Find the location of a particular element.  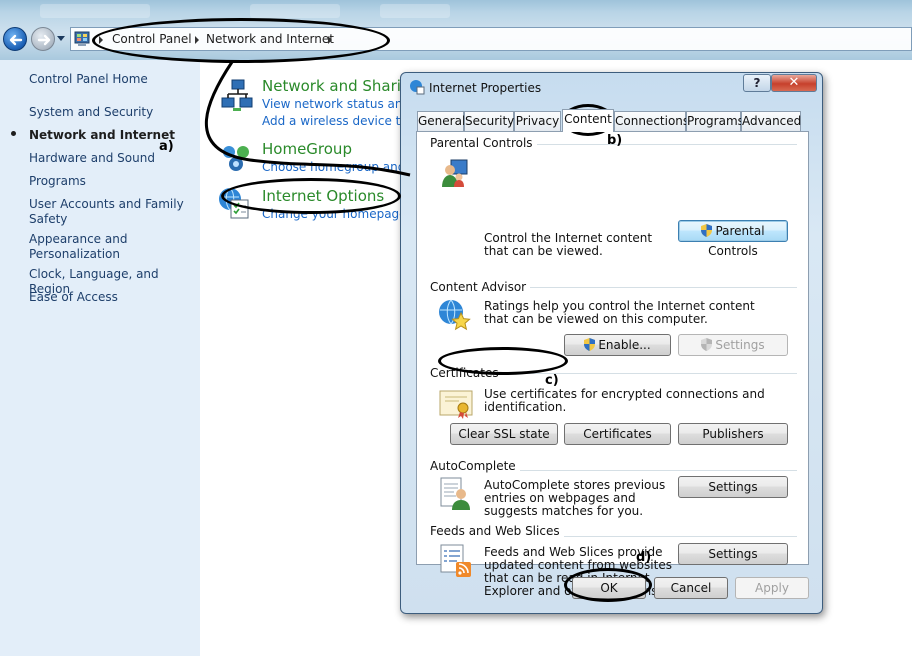

explorer-title-bar: Control Panel Network and Internet is located at coordinates (456, 30).